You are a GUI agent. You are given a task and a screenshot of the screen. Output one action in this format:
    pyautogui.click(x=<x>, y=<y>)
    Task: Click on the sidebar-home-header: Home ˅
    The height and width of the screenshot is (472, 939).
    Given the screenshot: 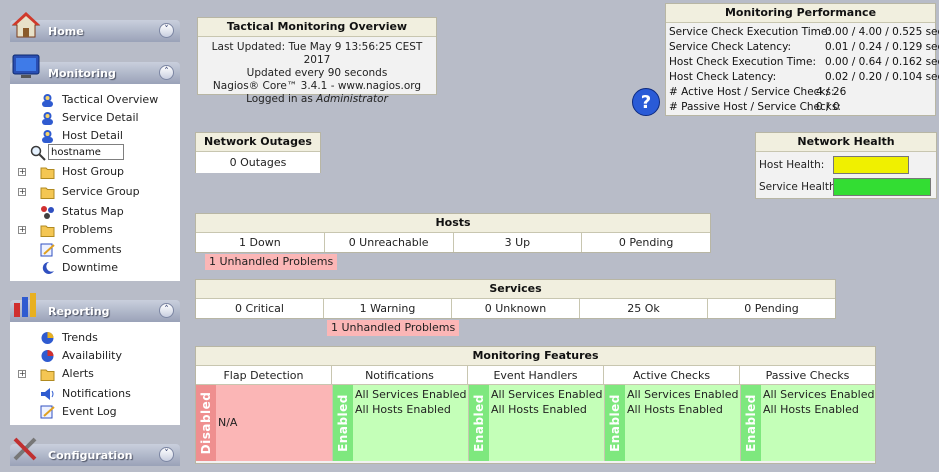 What is the action you would take?
    pyautogui.click(x=95, y=27)
    